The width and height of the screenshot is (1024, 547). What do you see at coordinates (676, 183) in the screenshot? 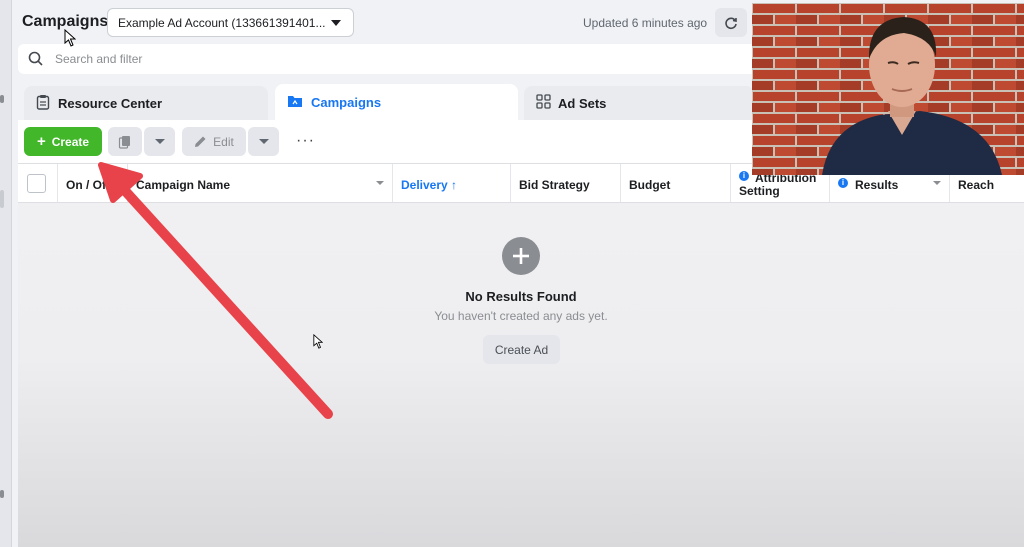
I see `column-header-budget: Budget` at bounding box center [676, 183].